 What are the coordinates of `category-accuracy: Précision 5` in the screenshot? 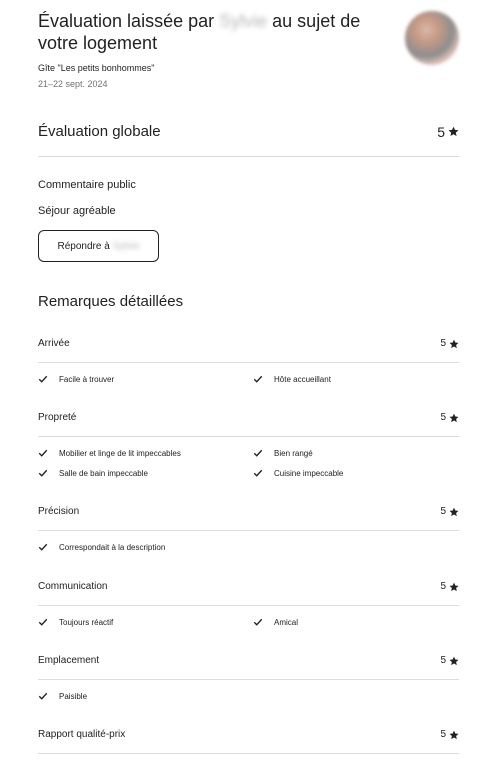 It's located at (248, 511).